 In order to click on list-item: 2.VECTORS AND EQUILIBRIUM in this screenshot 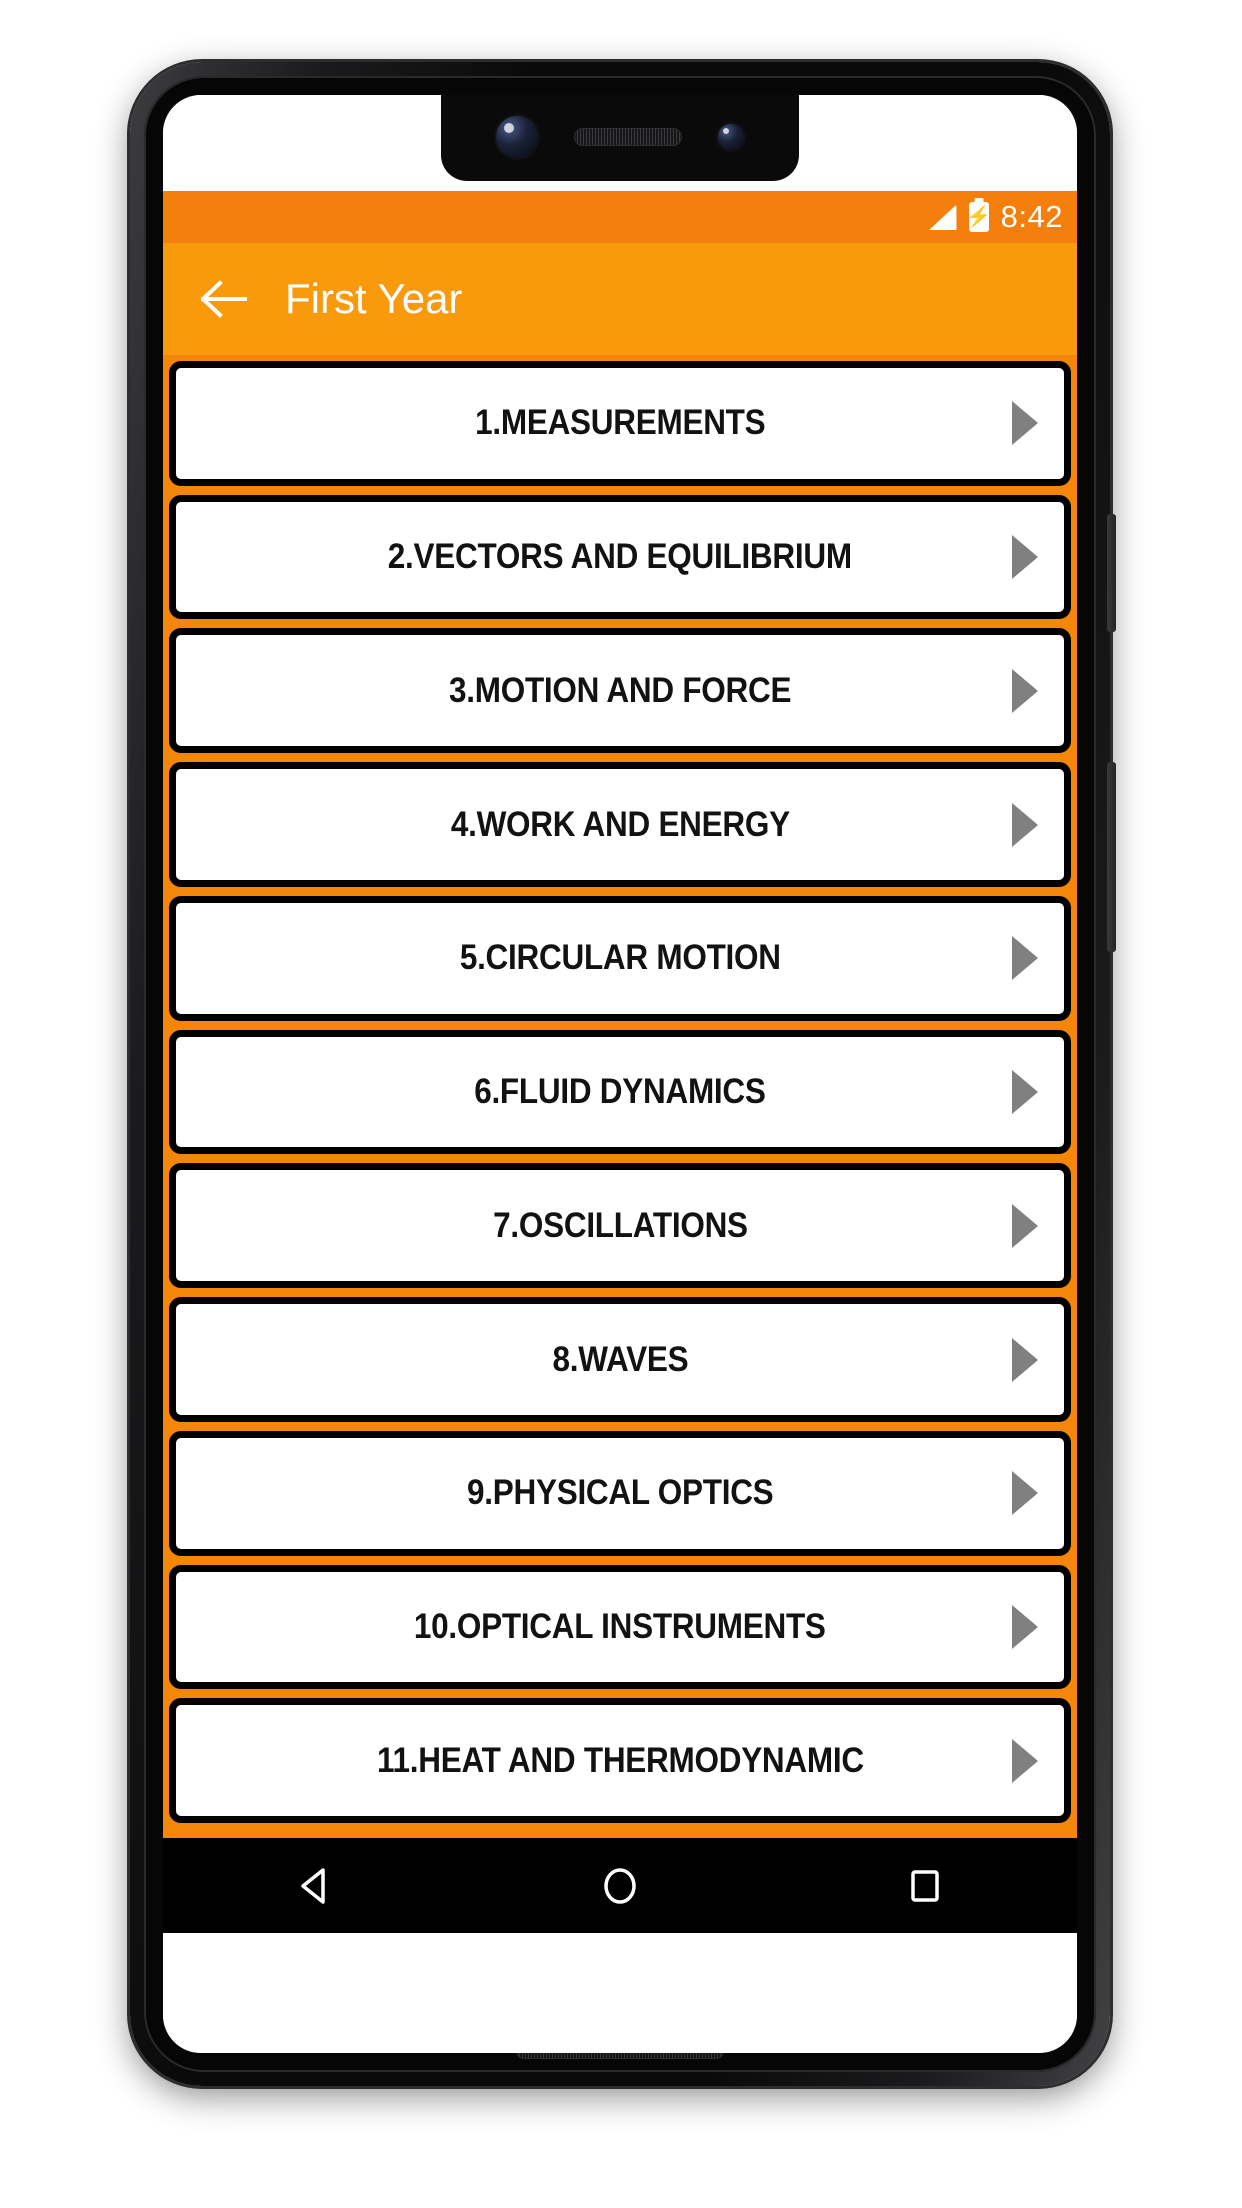, I will do `click(620, 557)`.